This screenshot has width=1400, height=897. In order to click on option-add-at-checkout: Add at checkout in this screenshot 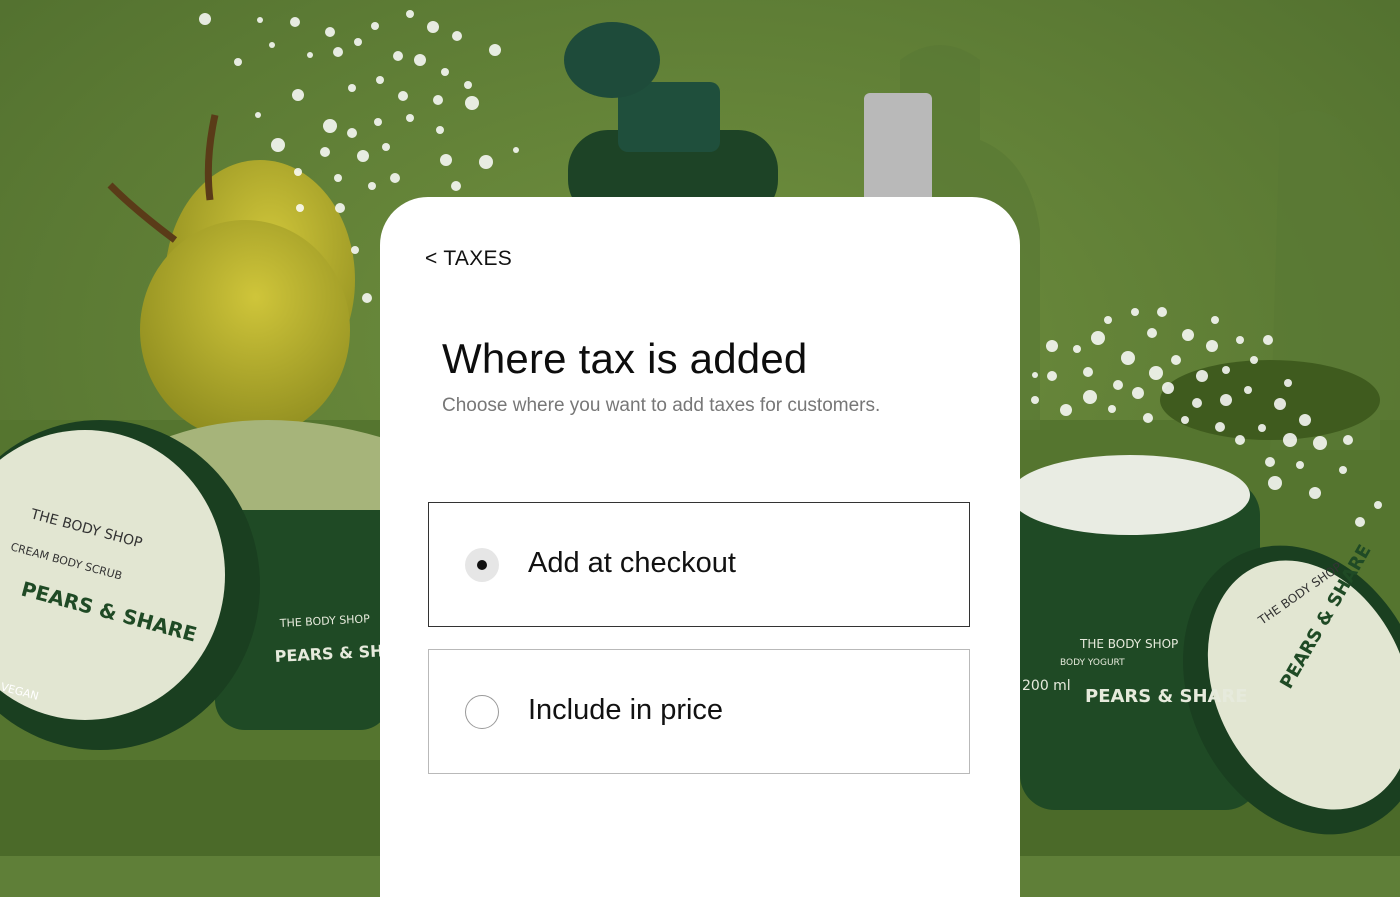, I will do `click(699, 564)`.